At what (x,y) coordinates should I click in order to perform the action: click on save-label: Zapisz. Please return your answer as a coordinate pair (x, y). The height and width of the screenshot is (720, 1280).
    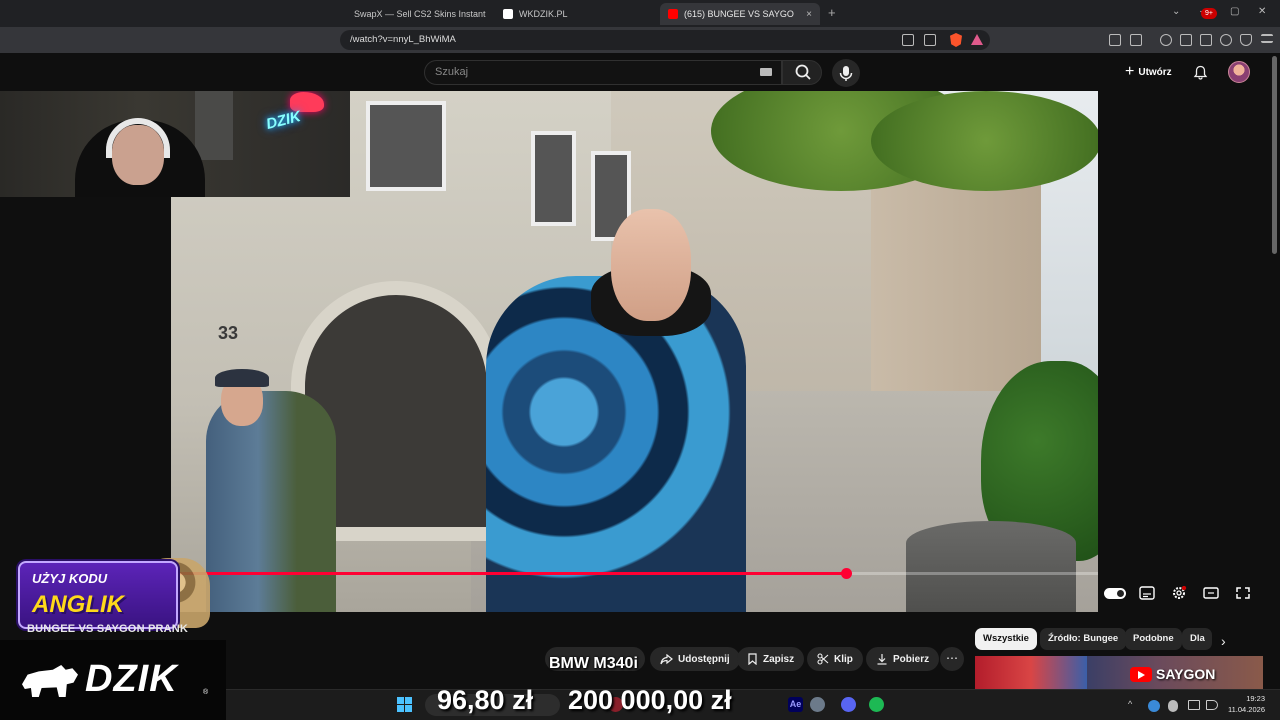
    Looking at the image, I should click on (779, 659).